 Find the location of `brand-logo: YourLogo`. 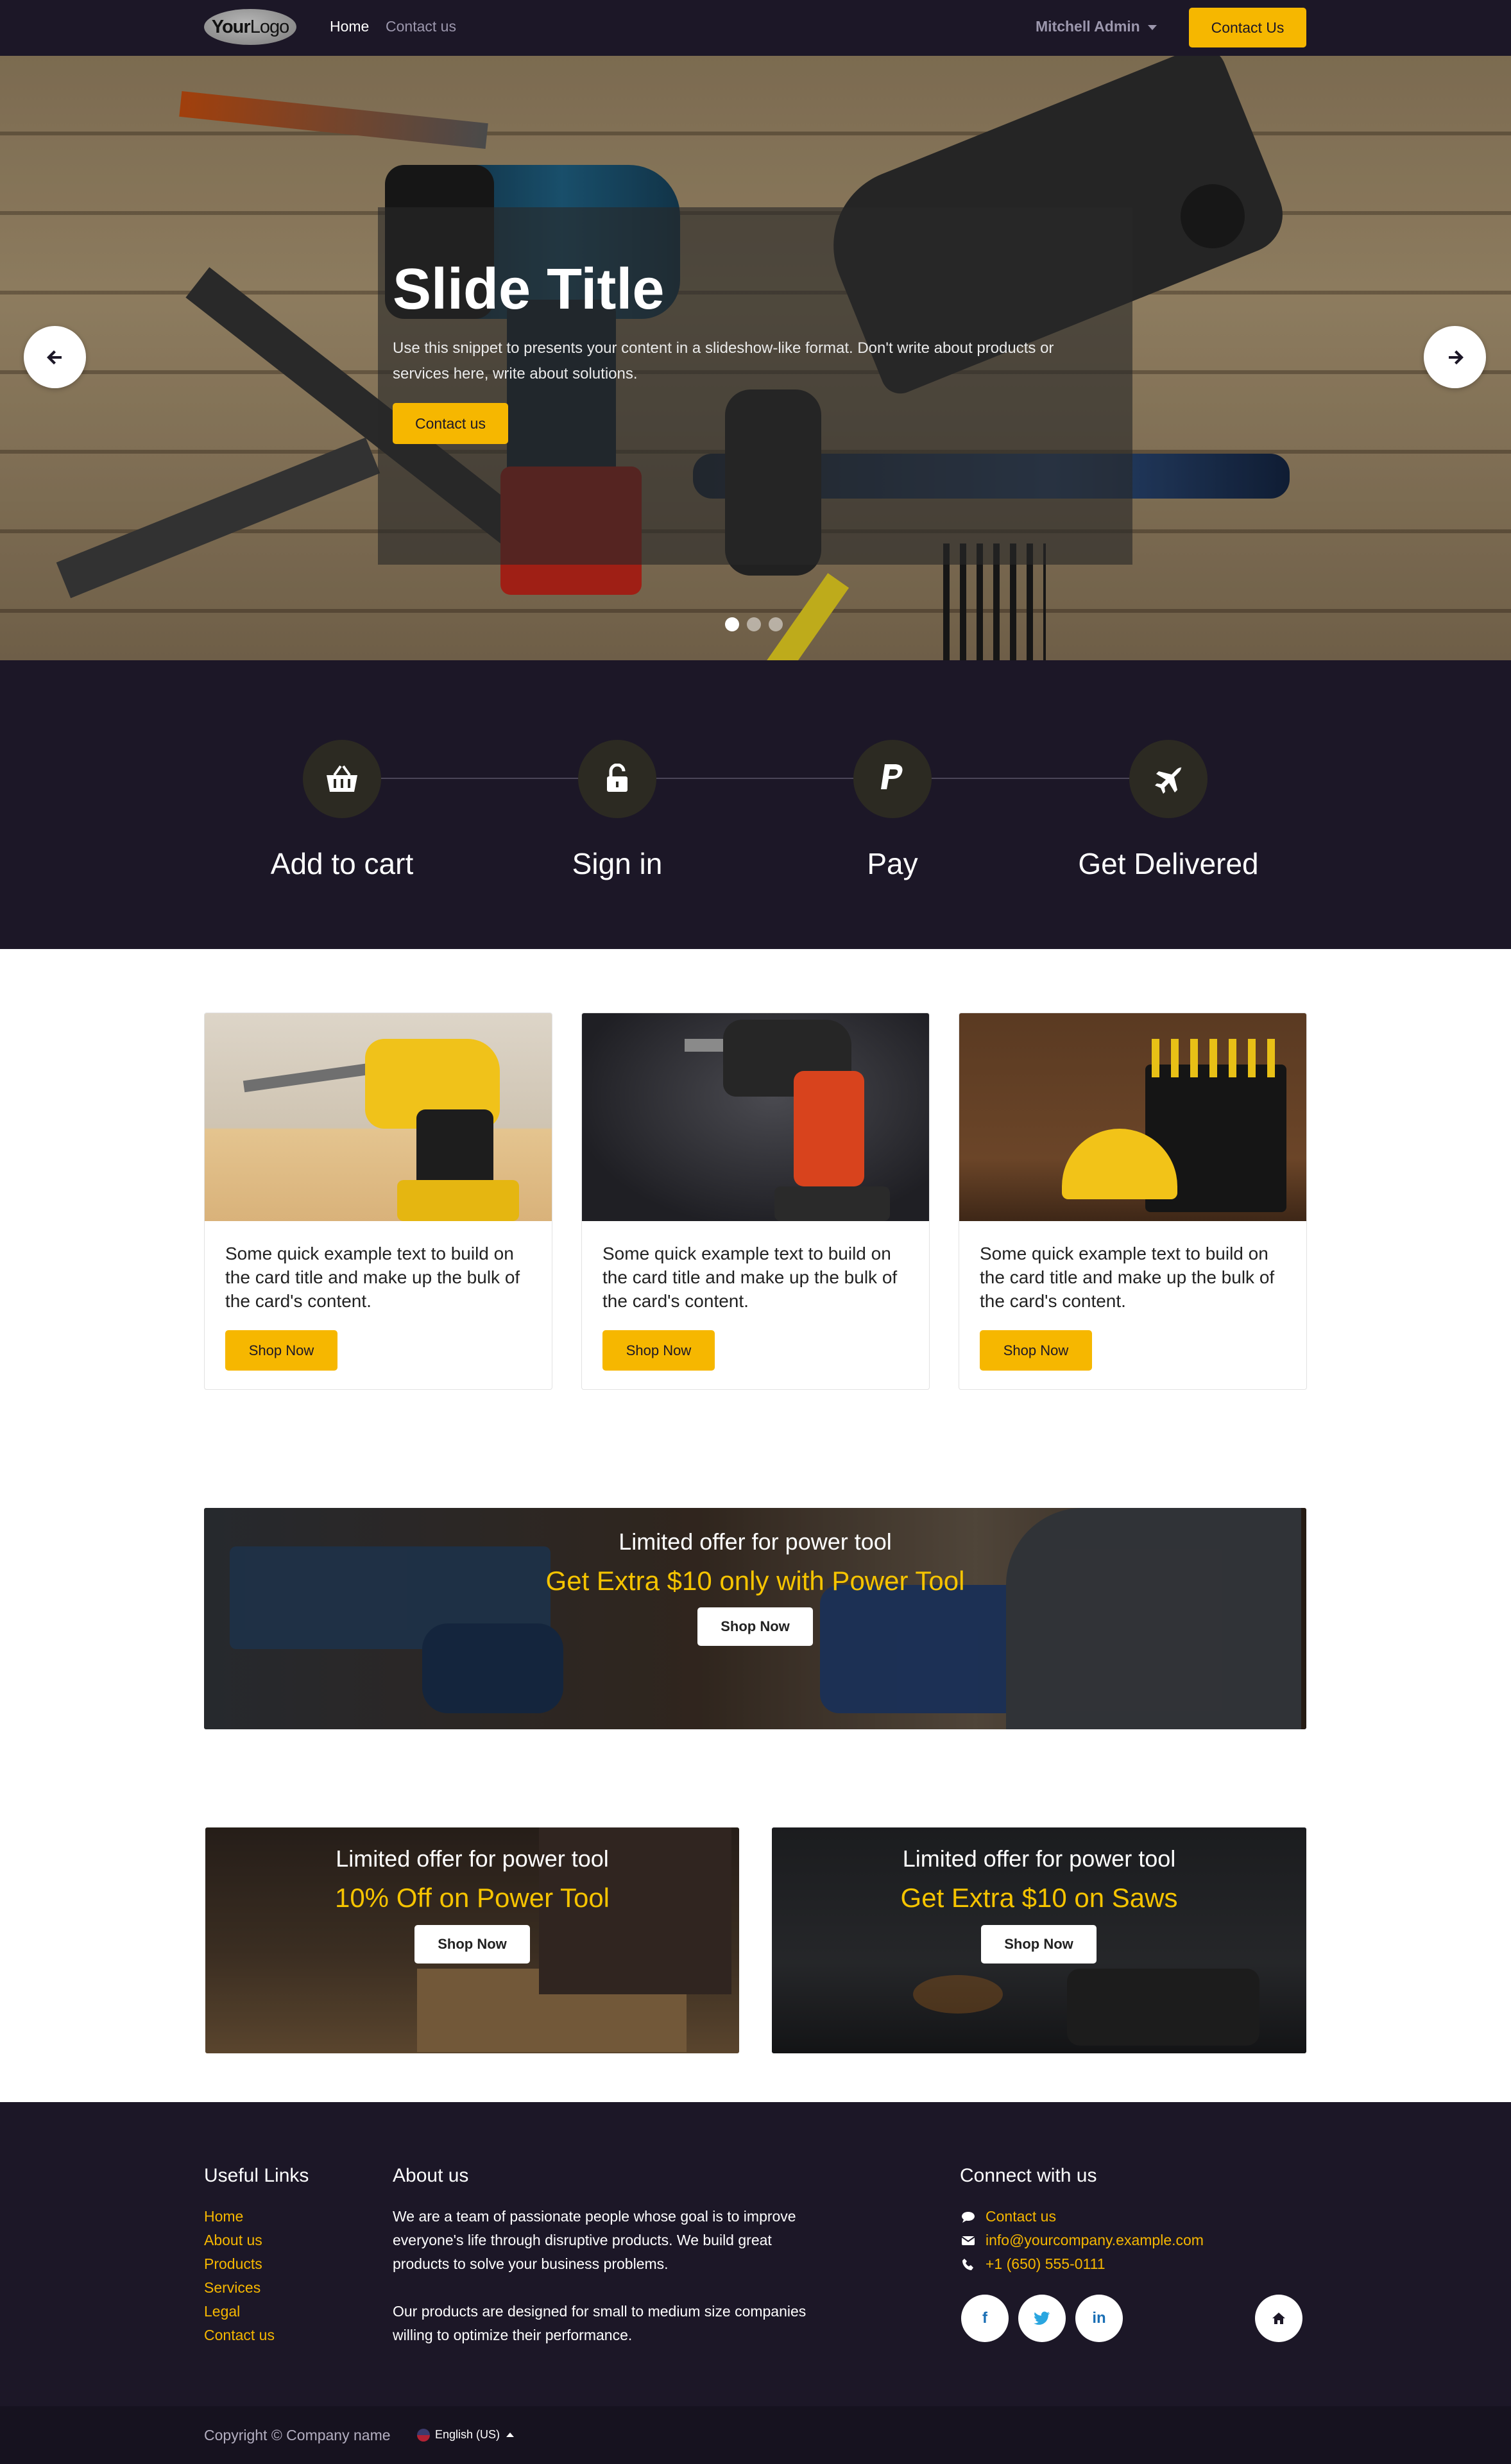

brand-logo: YourLogo is located at coordinates (250, 27).